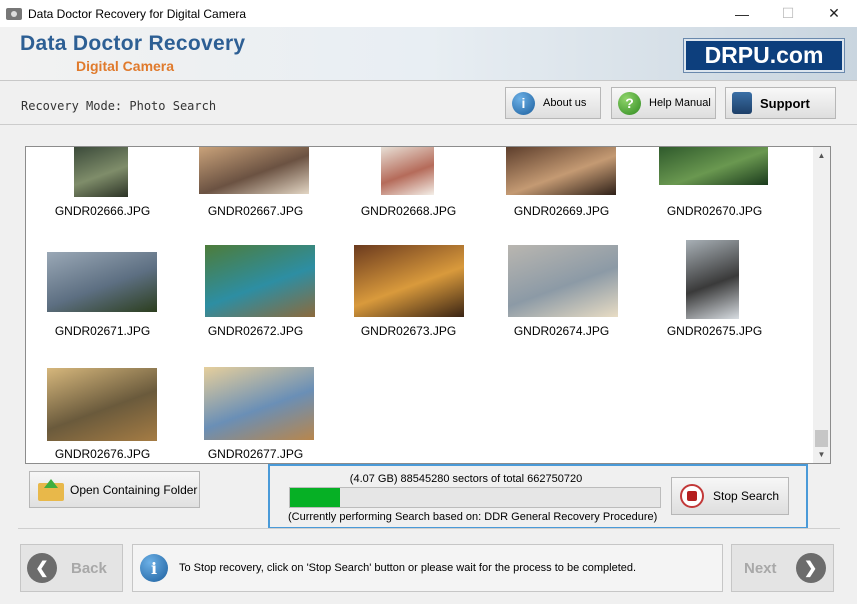 This screenshot has width=857, height=604. I want to click on support-person-icon, so click(742, 103).